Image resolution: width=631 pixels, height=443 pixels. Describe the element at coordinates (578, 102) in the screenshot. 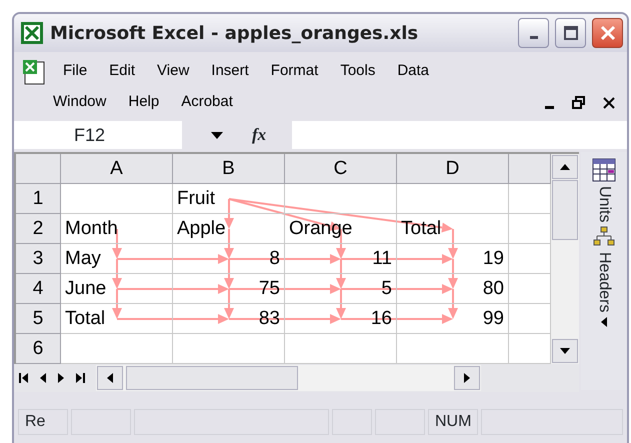

I see `restore-icon` at that location.